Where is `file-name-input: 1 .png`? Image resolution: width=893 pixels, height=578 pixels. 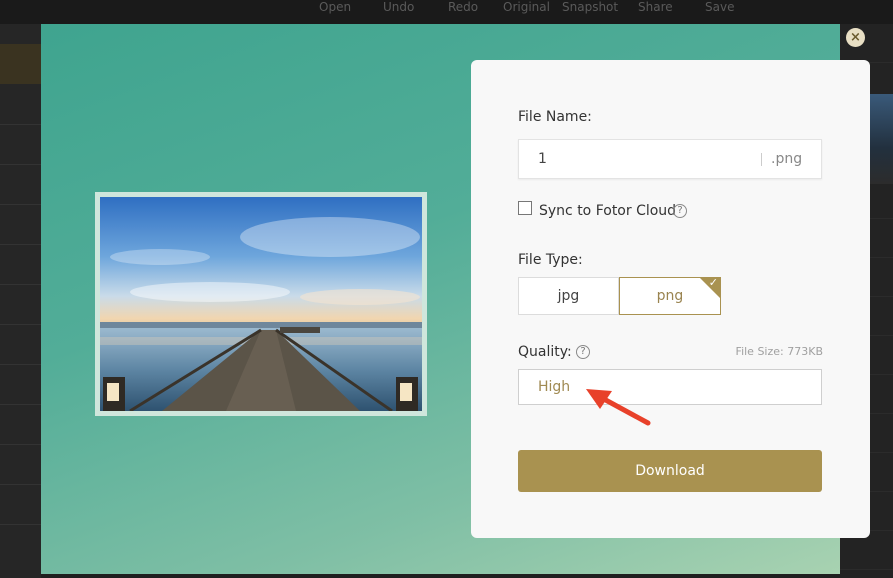
file-name-input: 1 .png is located at coordinates (670, 159).